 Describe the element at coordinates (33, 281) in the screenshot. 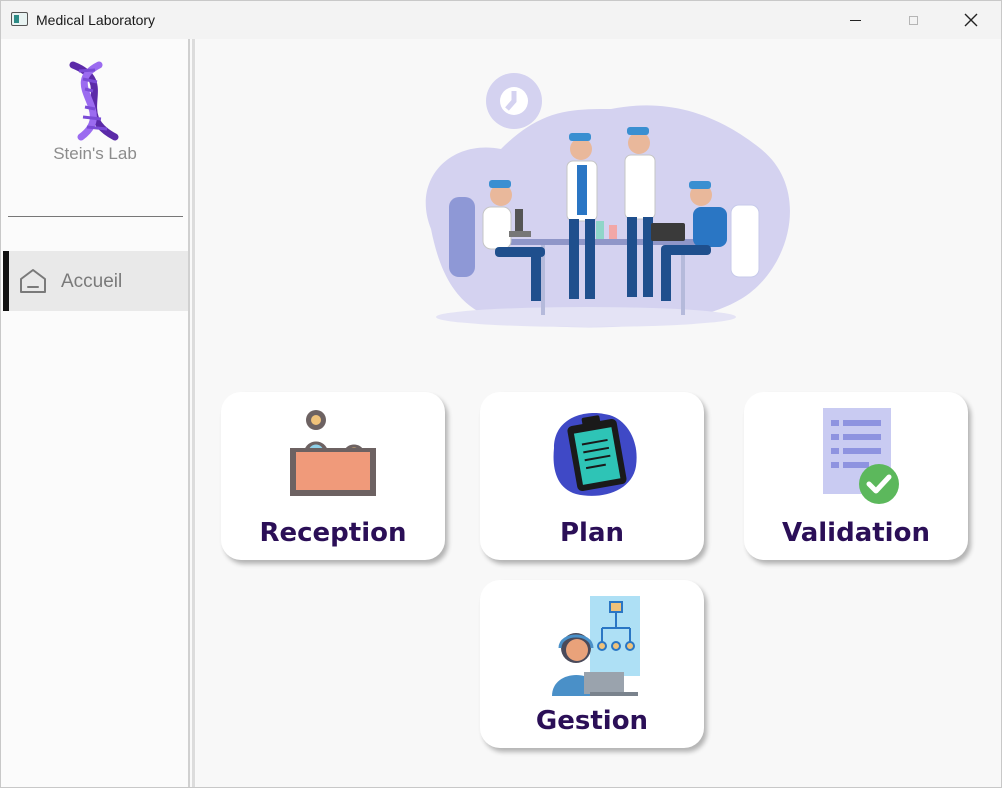

I see `home-icon` at that location.